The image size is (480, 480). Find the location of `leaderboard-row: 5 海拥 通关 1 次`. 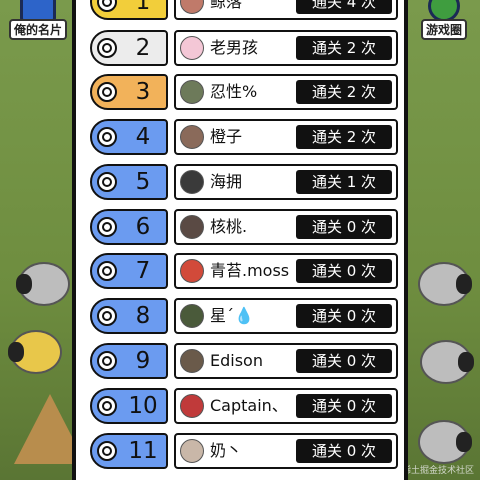

leaderboard-row: 5 海拥 通关 1 次 is located at coordinates (244, 182).